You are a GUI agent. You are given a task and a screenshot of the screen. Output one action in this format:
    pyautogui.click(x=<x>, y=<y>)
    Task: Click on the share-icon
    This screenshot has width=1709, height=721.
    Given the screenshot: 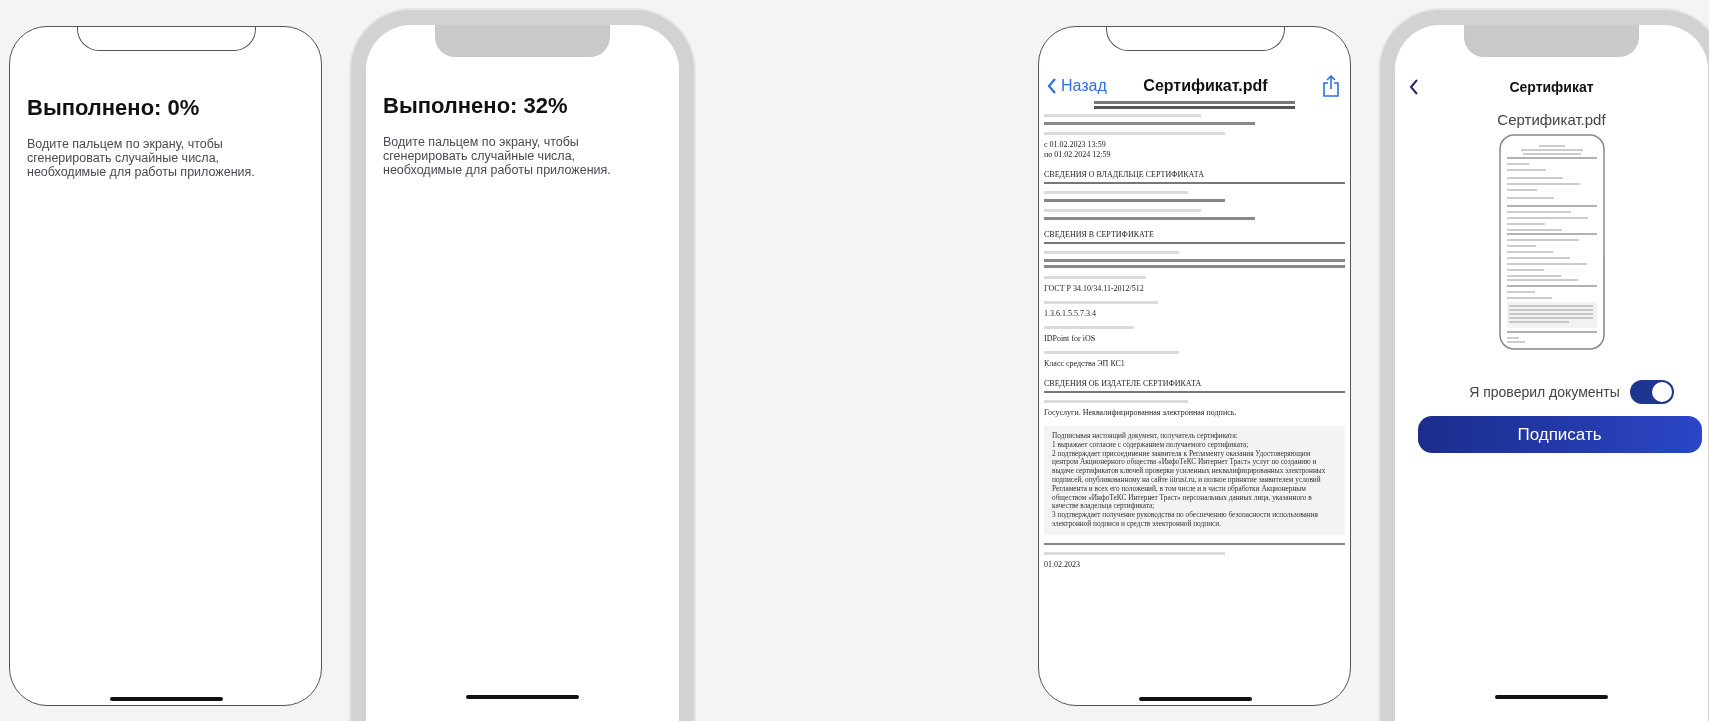 What is the action you would take?
    pyautogui.click(x=1331, y=86)
    